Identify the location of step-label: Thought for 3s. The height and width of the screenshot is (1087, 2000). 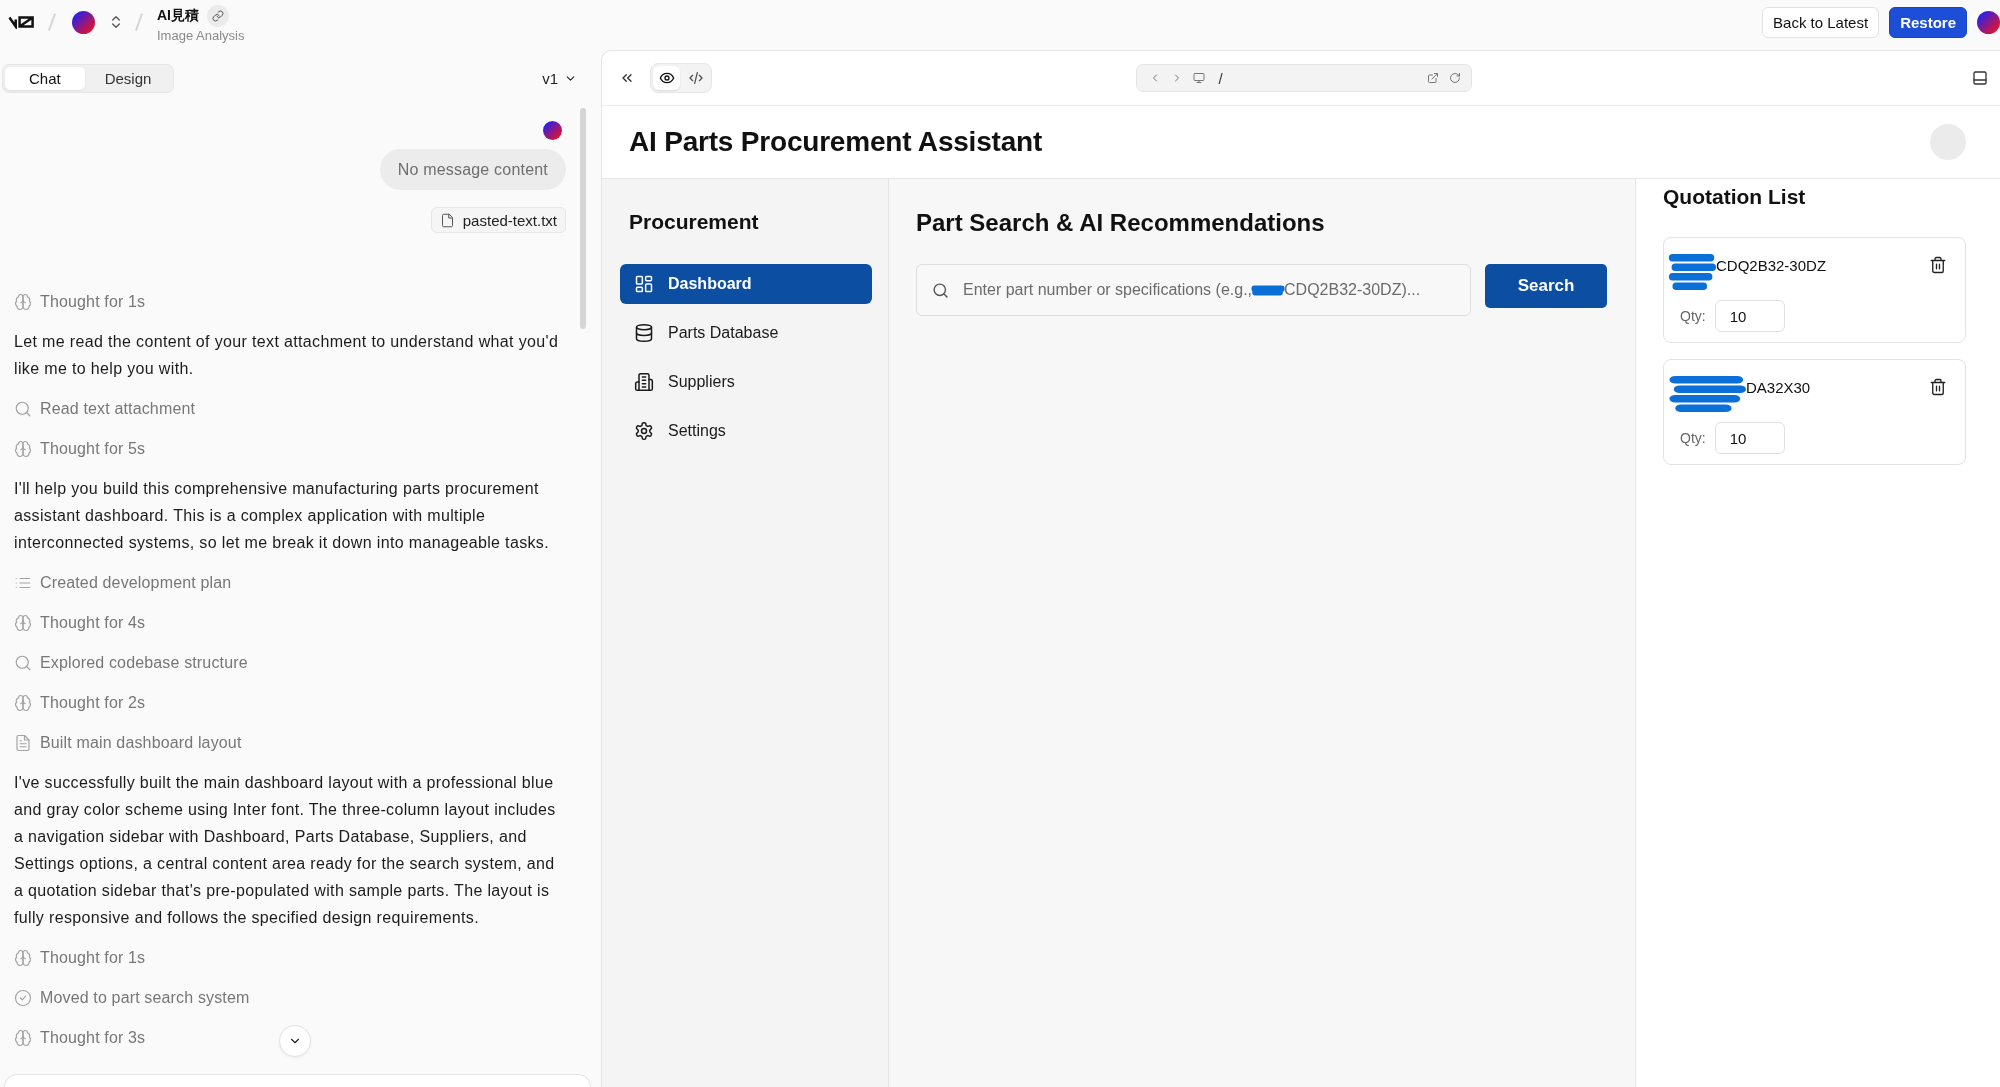
(93, 1038).